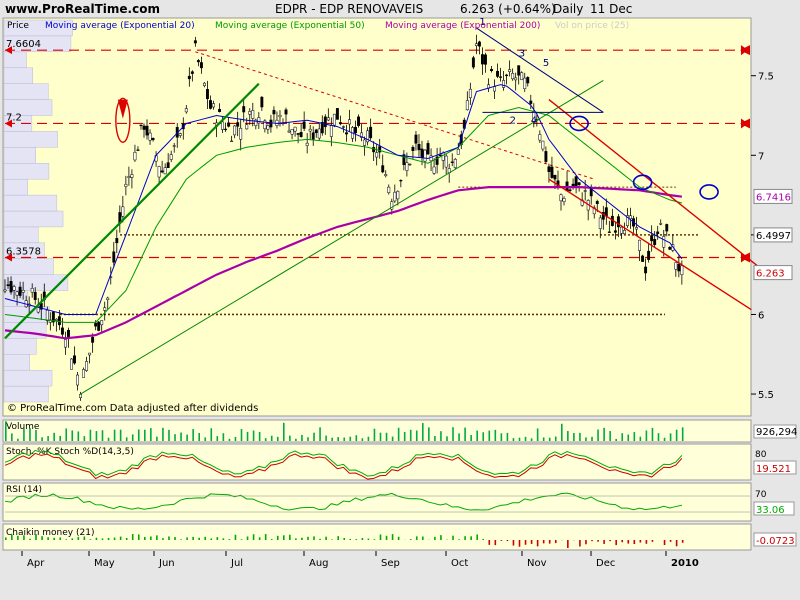 The width and height of the screenshot is (800, 600). I want to click on time-x-axis: Apr May Jun Jul Aug Sep Oct Nov Dec 2010, so click(360, 560).